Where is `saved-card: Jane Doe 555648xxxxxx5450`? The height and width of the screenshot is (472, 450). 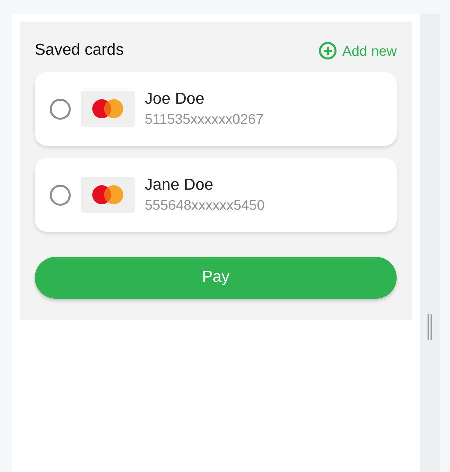
saved-card: Jane Doe 555648xxxxxx5450 is located at coordinates (216, 195).